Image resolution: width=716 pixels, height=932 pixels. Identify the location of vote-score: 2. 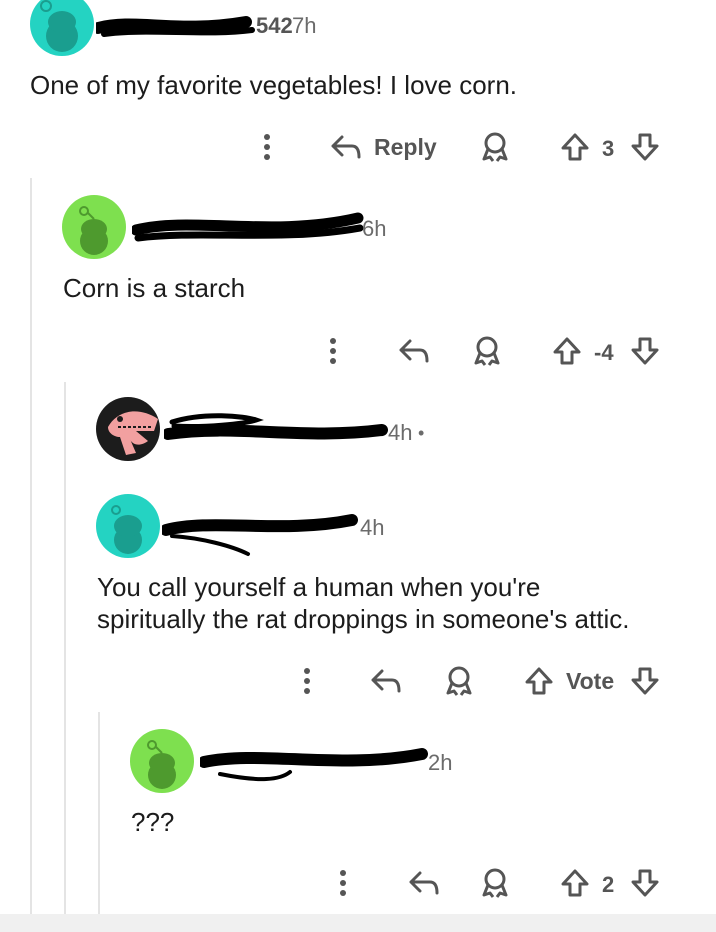
(608, 884).